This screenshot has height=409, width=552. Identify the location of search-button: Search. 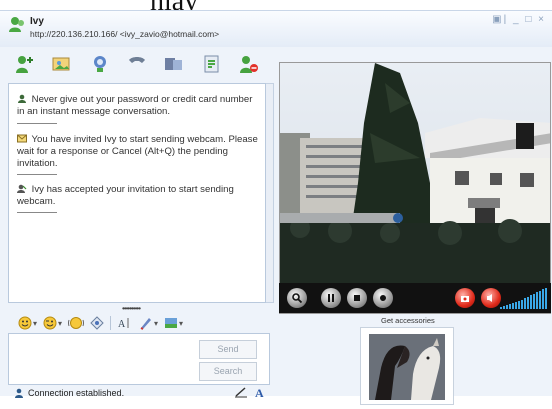
(228, 371).